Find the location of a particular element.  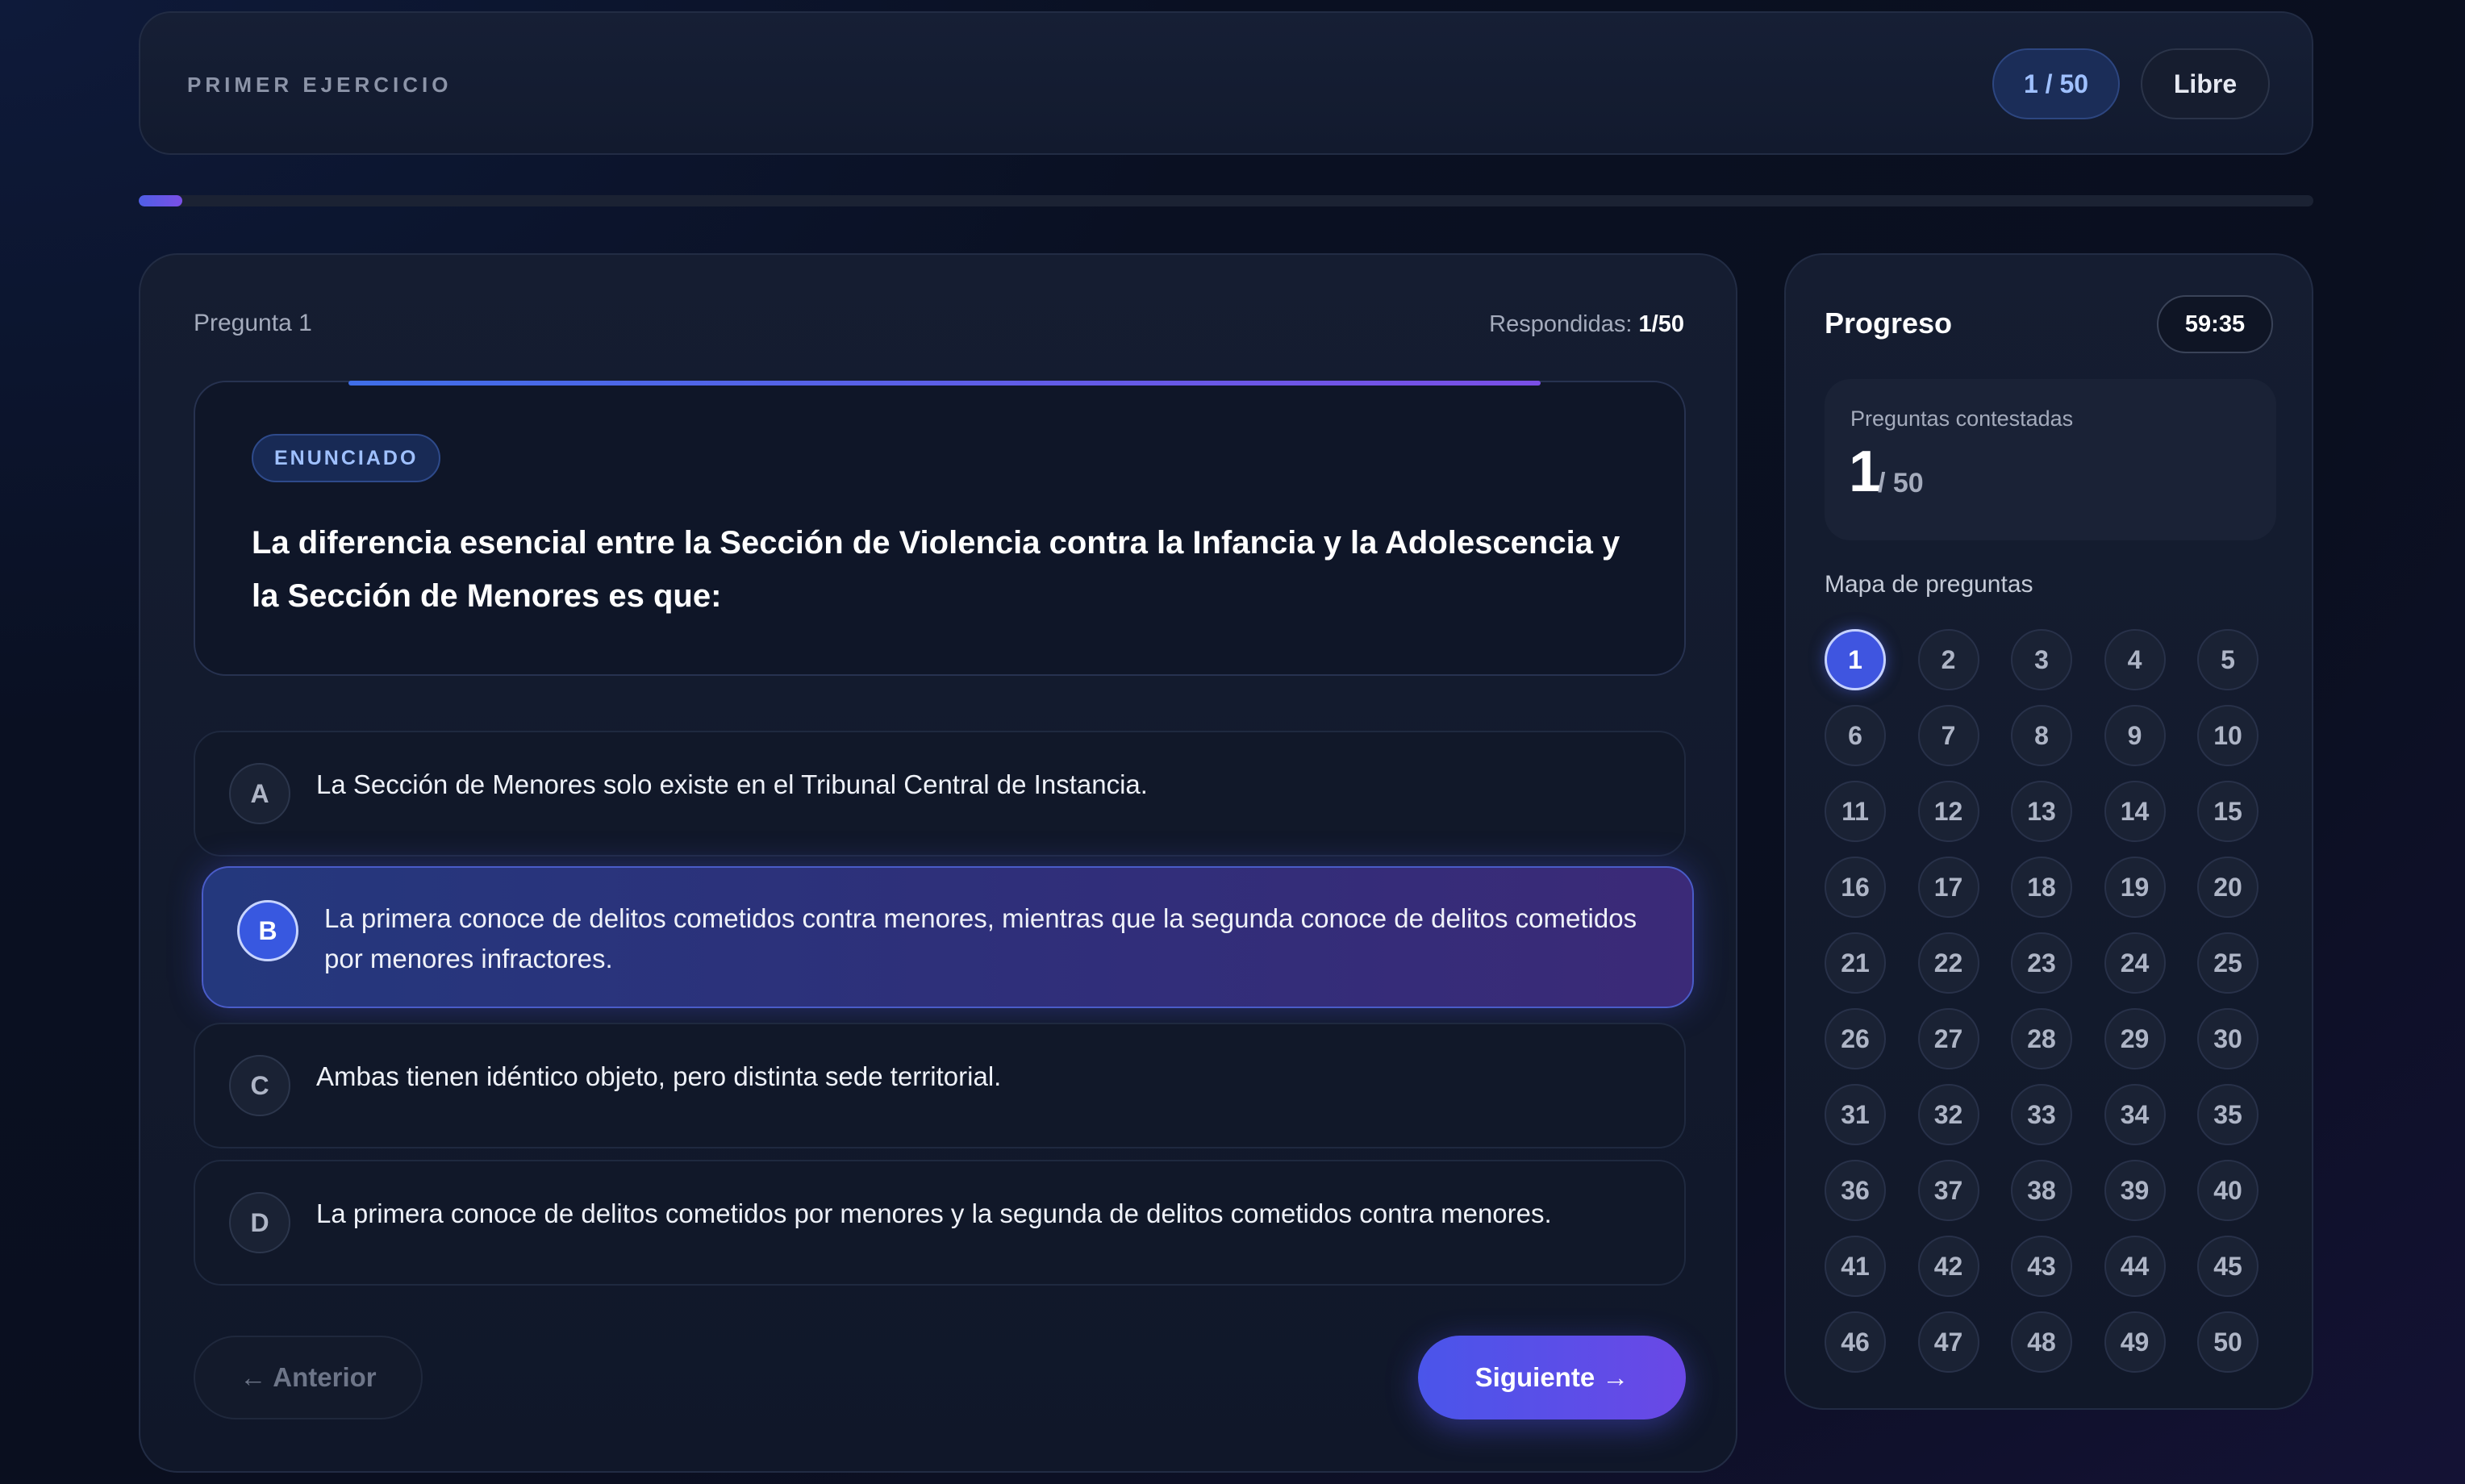

question-map-item: 41 is located at coordinates (1855, 1267).